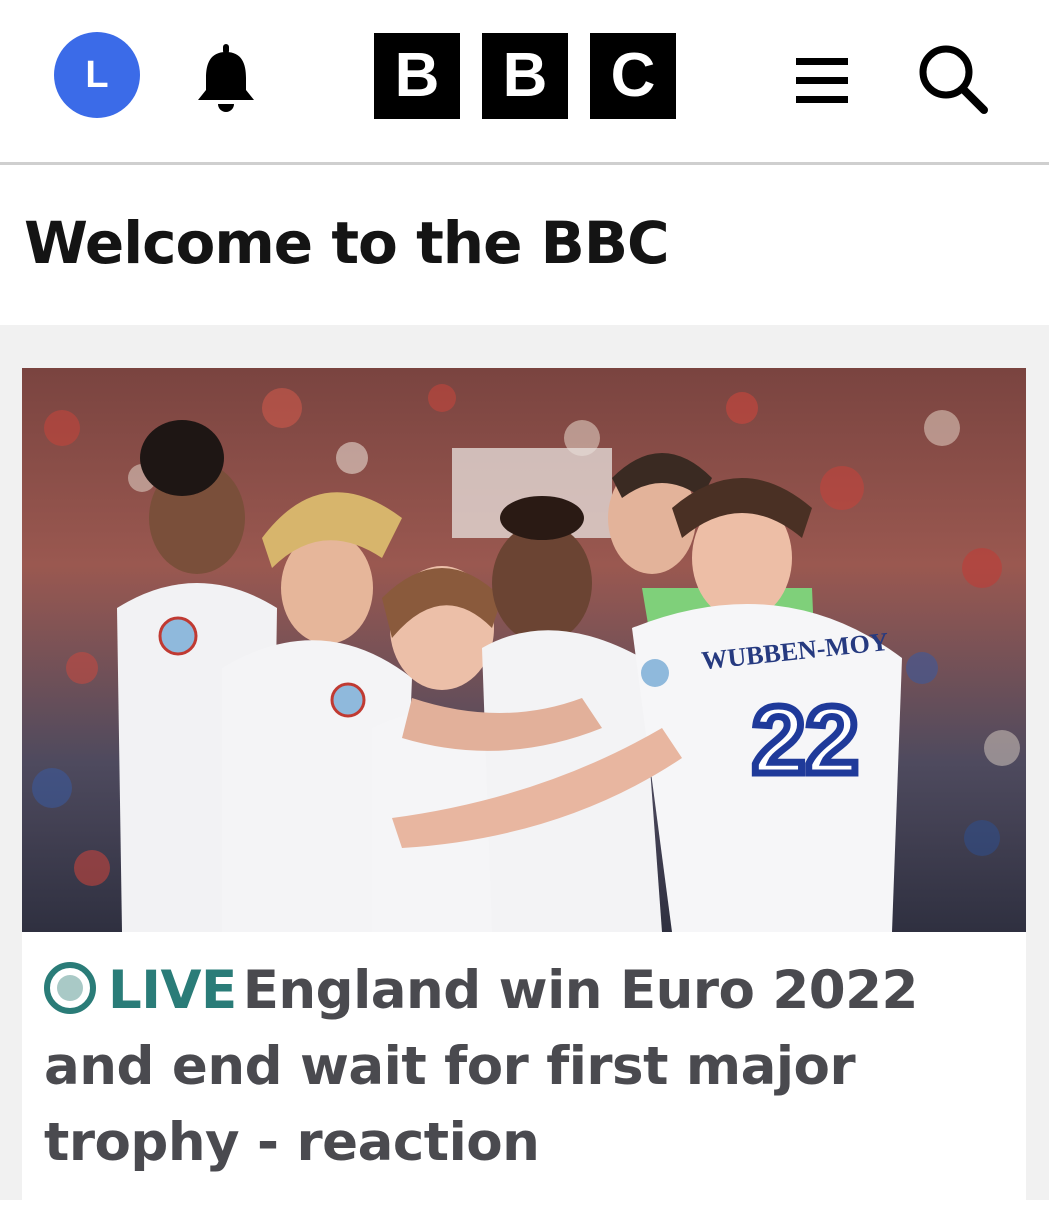 This screenshot has width=1049, height=1208. What do you see at coordinates (226, 78) in the screenshot?
I see `notification-bell-icon` at bounding box center [226, 78].